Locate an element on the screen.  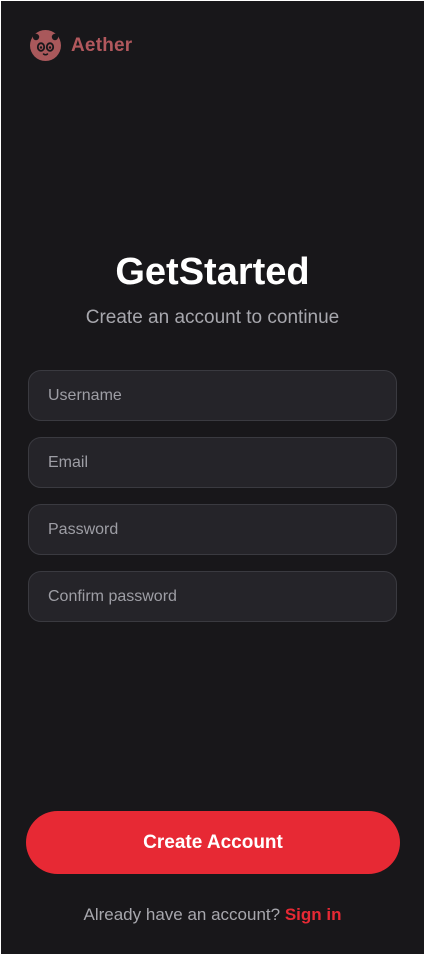
username-field is located at coordinates (212, 395).